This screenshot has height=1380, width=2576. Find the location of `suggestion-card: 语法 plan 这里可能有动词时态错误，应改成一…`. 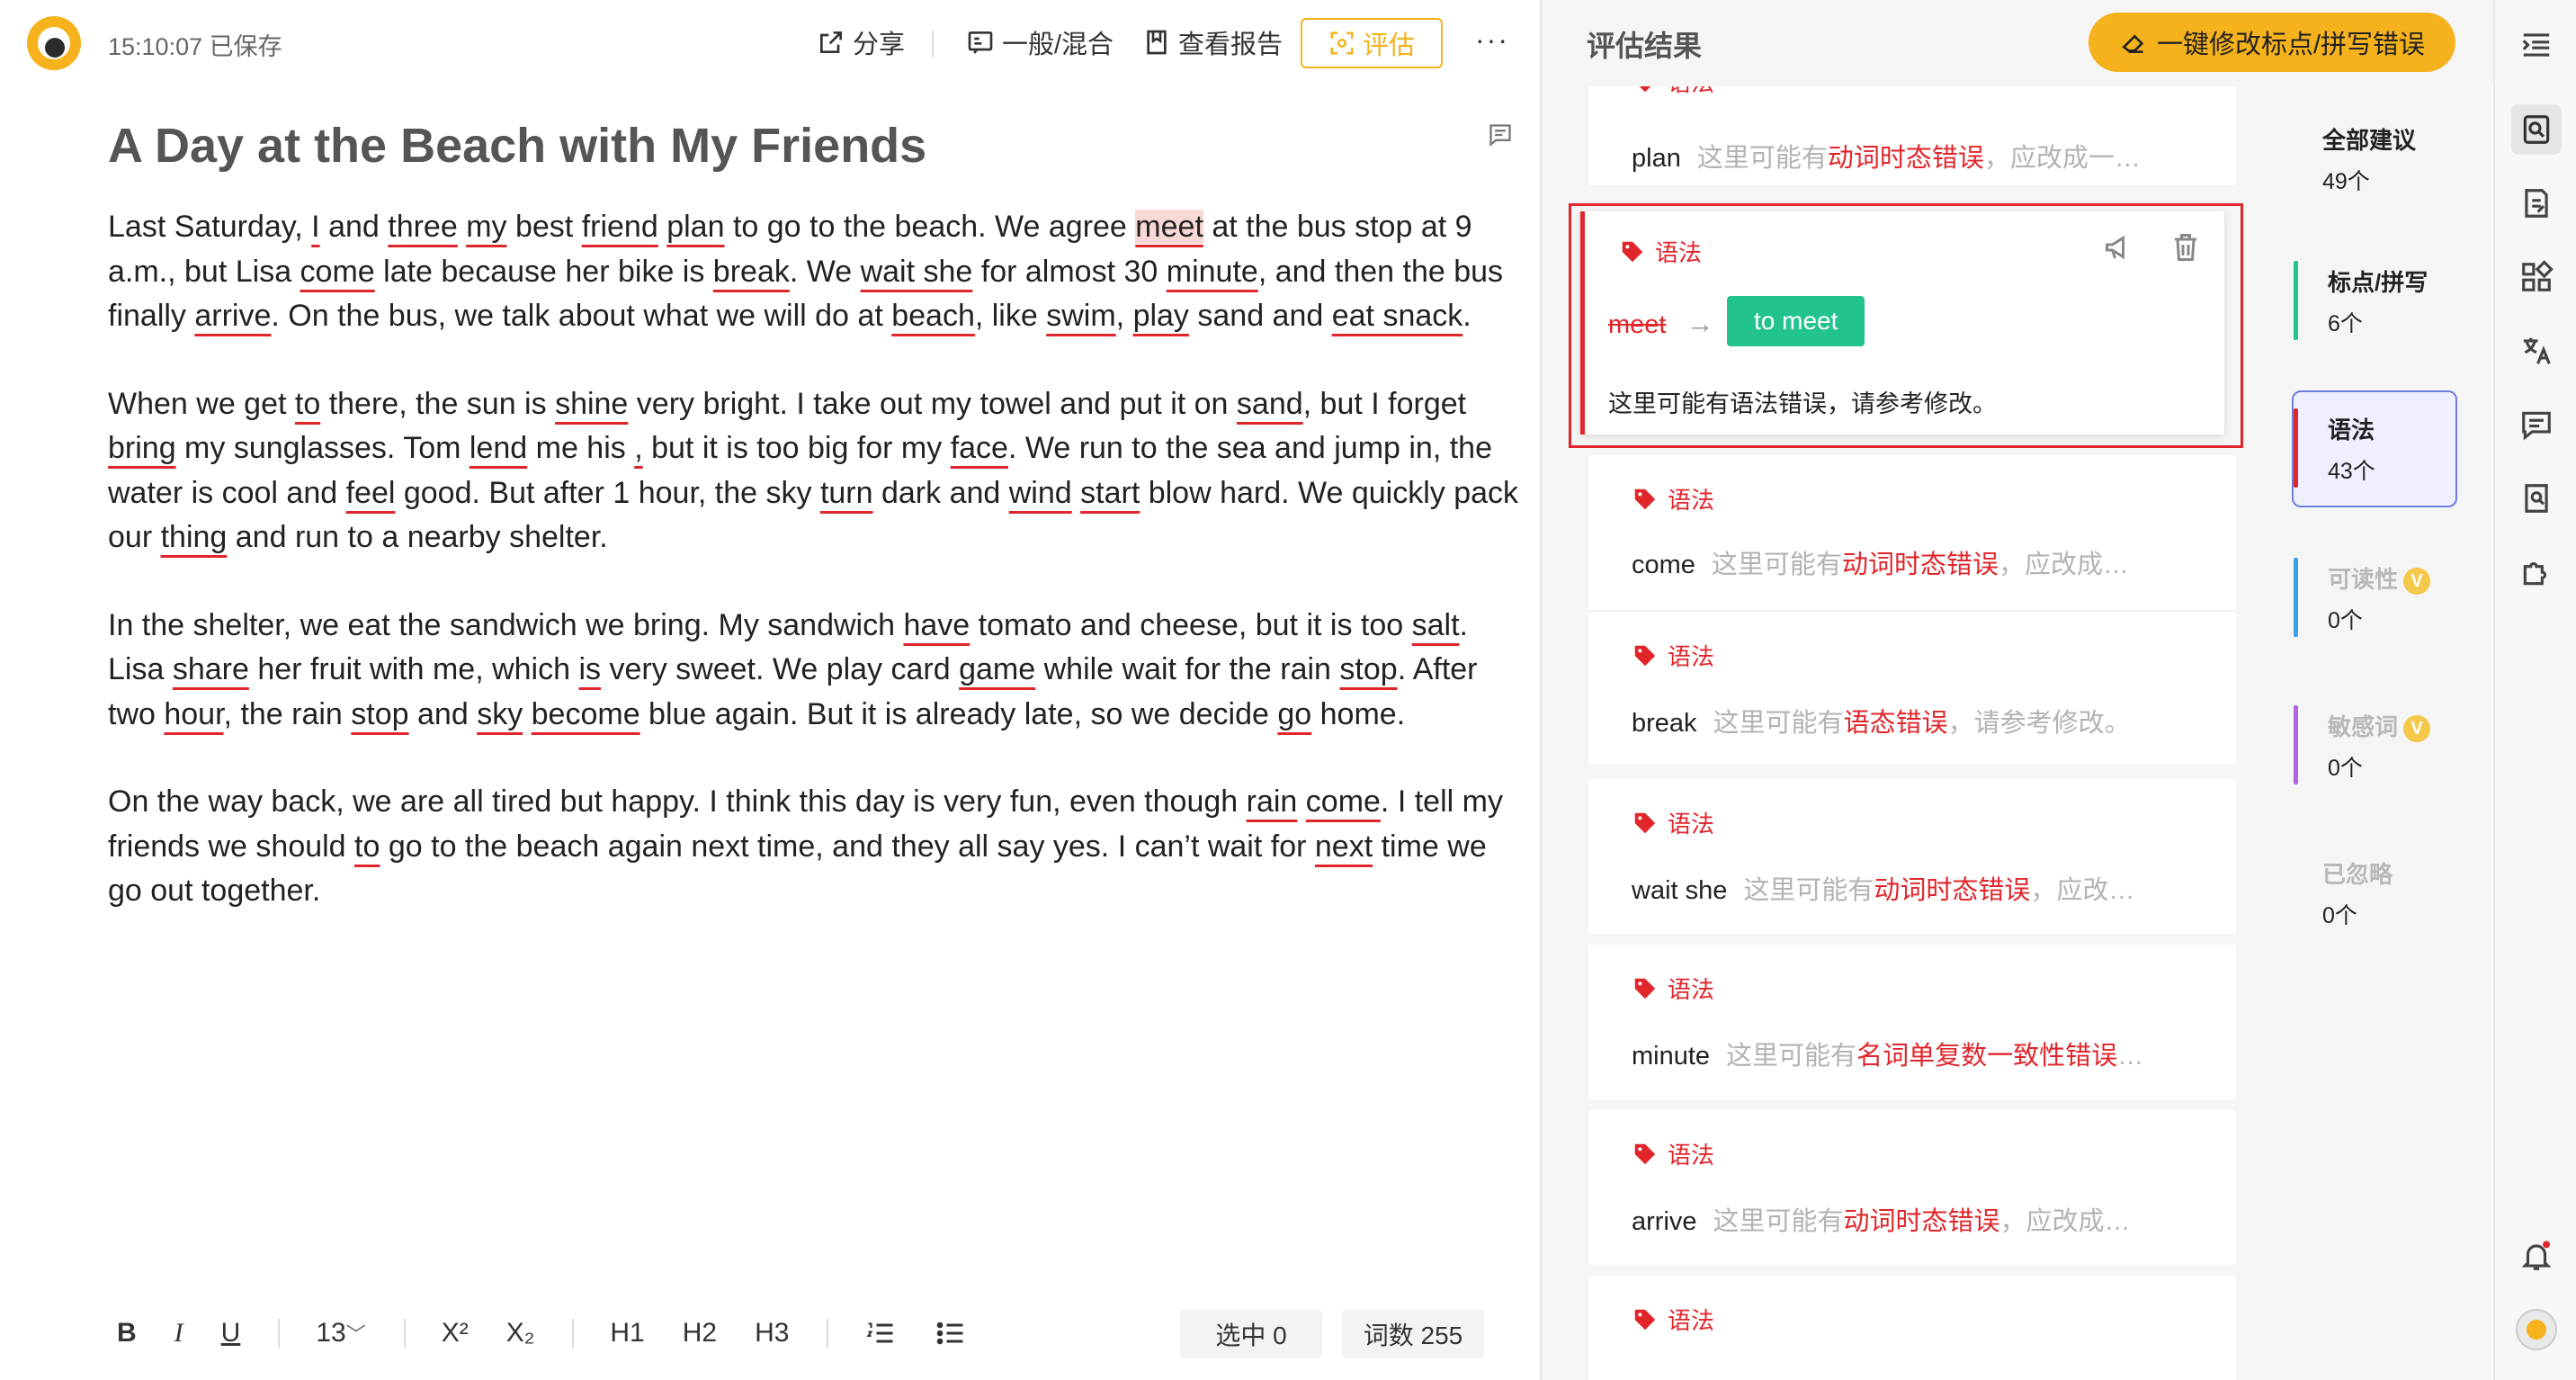

suggestion-card: 语法 plan 这里可能有动词时态错误，应改成一… is located at coordinates (1912, 135).